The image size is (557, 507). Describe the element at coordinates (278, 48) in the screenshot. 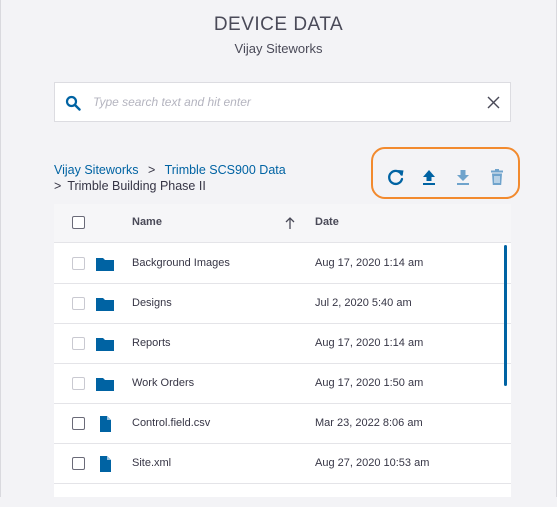

I see `page-subtitle: Vijay Siteworks` at that location.